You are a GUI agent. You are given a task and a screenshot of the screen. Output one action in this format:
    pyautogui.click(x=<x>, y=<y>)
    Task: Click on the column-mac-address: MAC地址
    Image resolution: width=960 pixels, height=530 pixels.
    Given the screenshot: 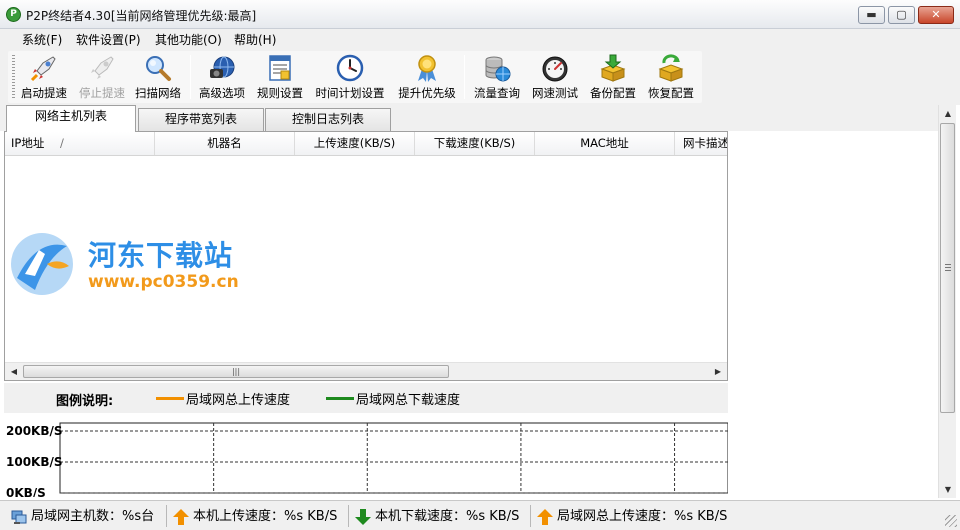 What is the action you would take?
    pyautogui.click(x=605, y=143)
    